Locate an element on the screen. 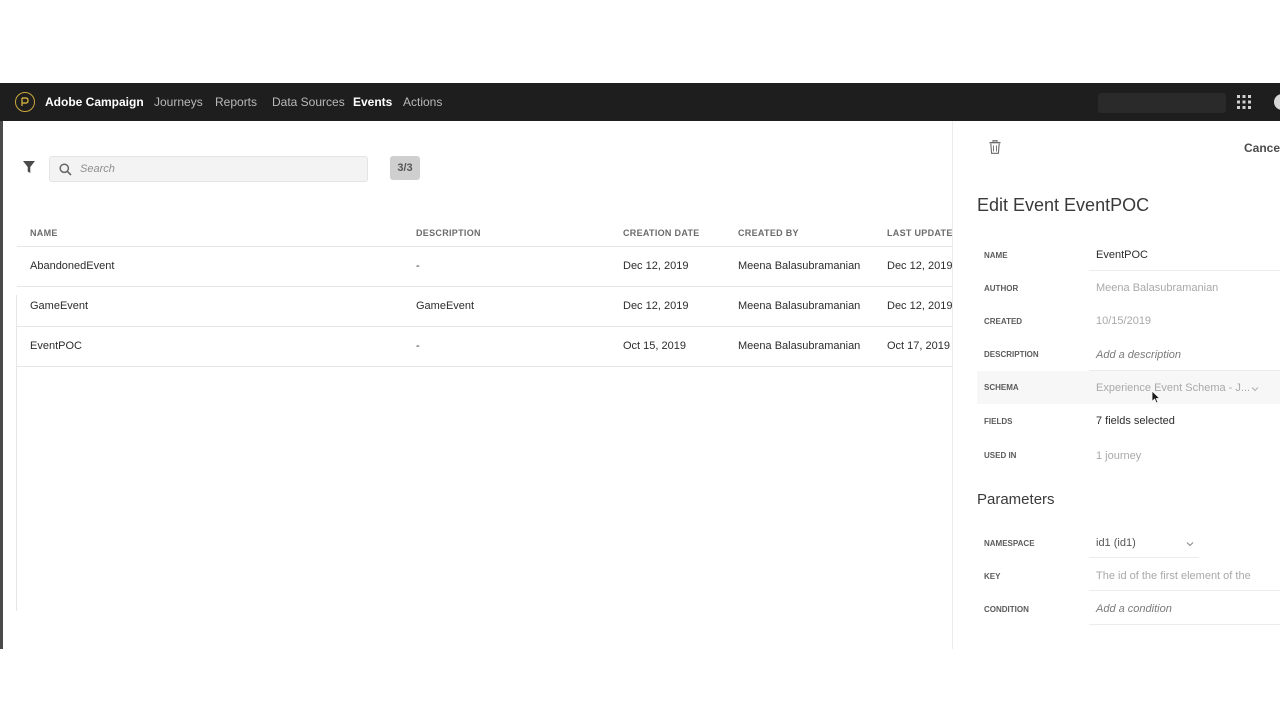 This screenshot has height=720, width=1280. window-left-border is located at coordinates (1, 385).